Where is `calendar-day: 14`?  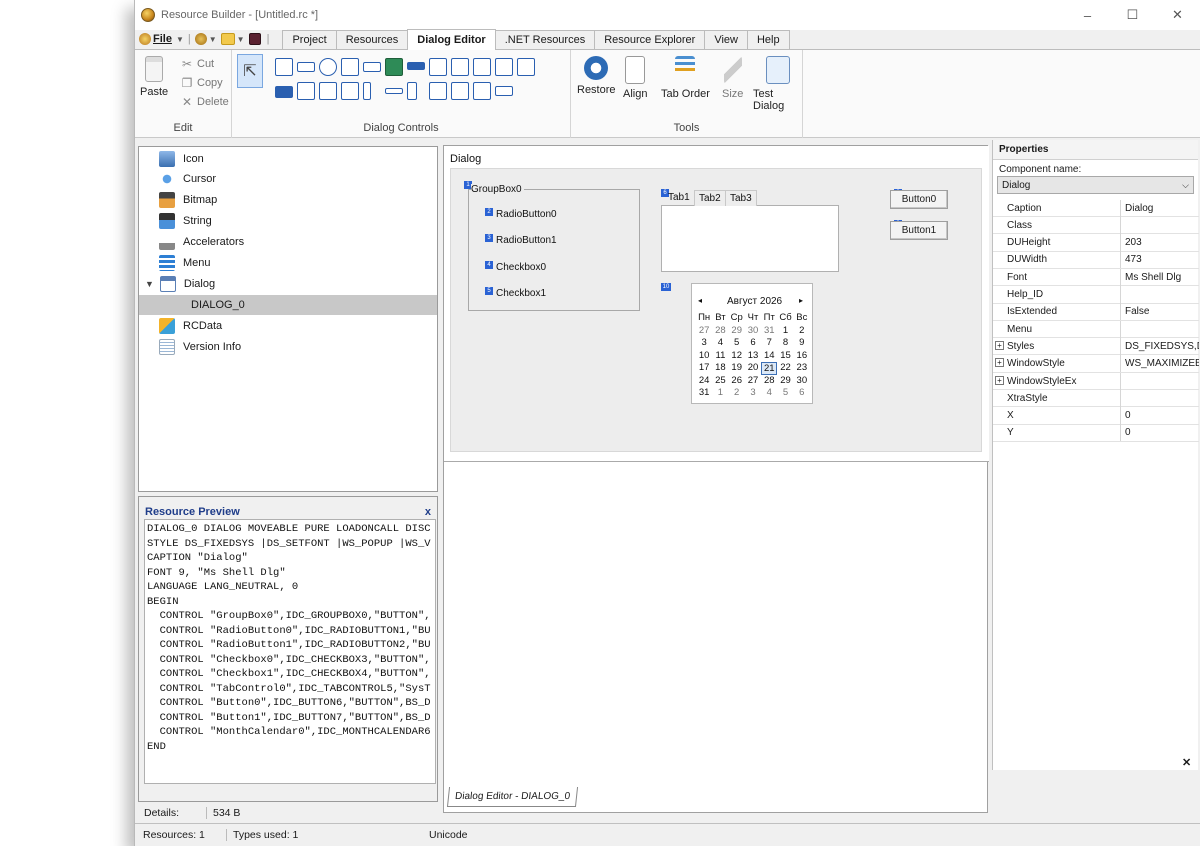
calendar-day: 14 is located at coordinates (769, 356).